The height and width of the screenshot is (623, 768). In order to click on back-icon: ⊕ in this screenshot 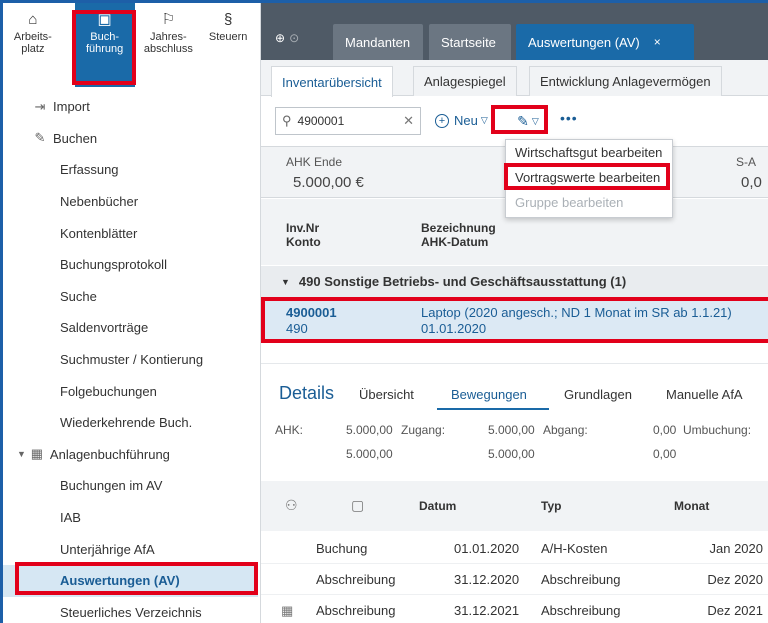, I will do `click(282, 38)`.